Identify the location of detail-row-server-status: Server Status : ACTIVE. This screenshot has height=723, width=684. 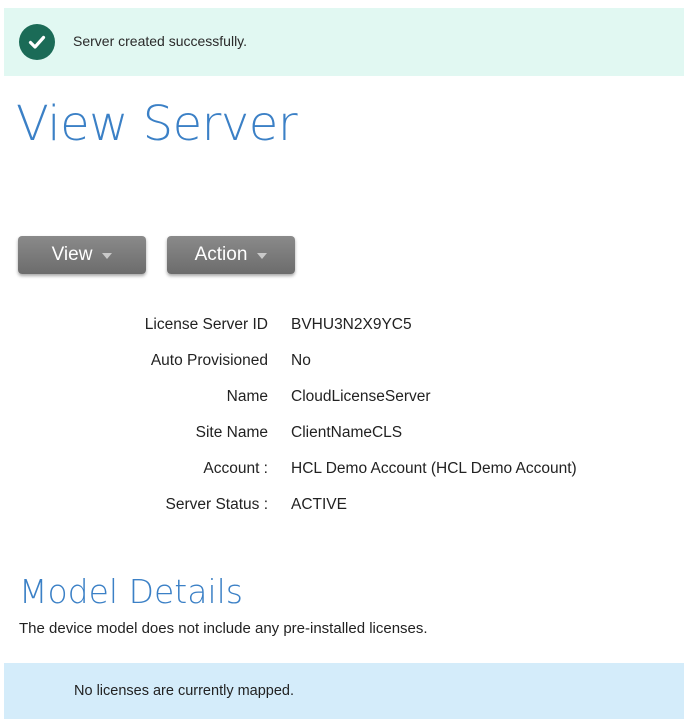
(342, 510).